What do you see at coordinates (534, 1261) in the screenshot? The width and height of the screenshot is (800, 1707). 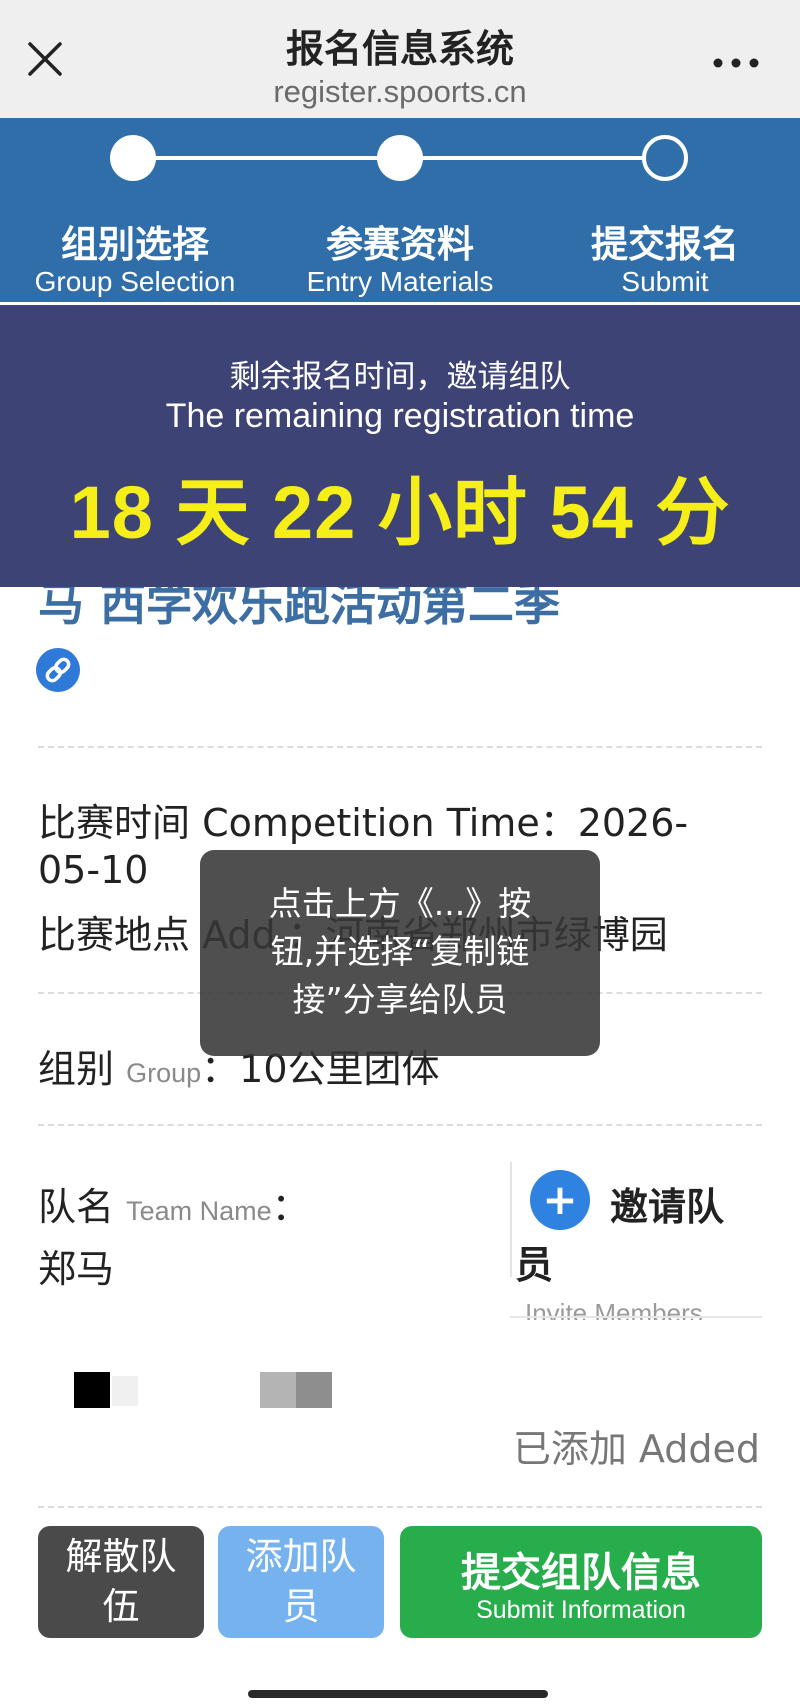 I see `invite-members-label-cont: 员` at bounding box center [534, 1261].